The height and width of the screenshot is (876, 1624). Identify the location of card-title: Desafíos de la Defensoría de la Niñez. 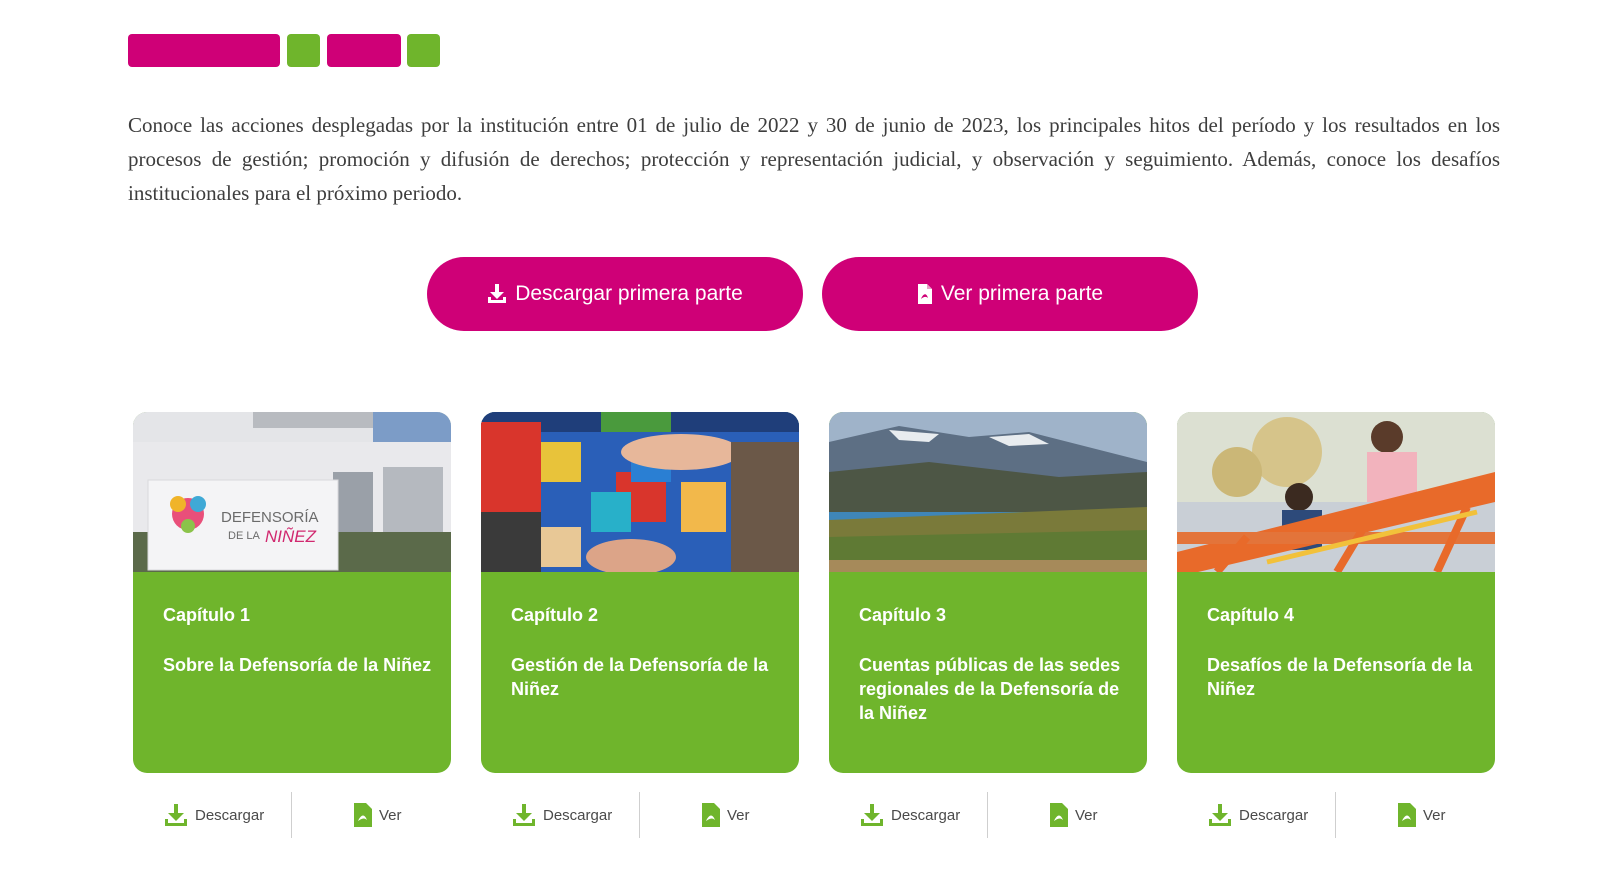
(1340, 677).